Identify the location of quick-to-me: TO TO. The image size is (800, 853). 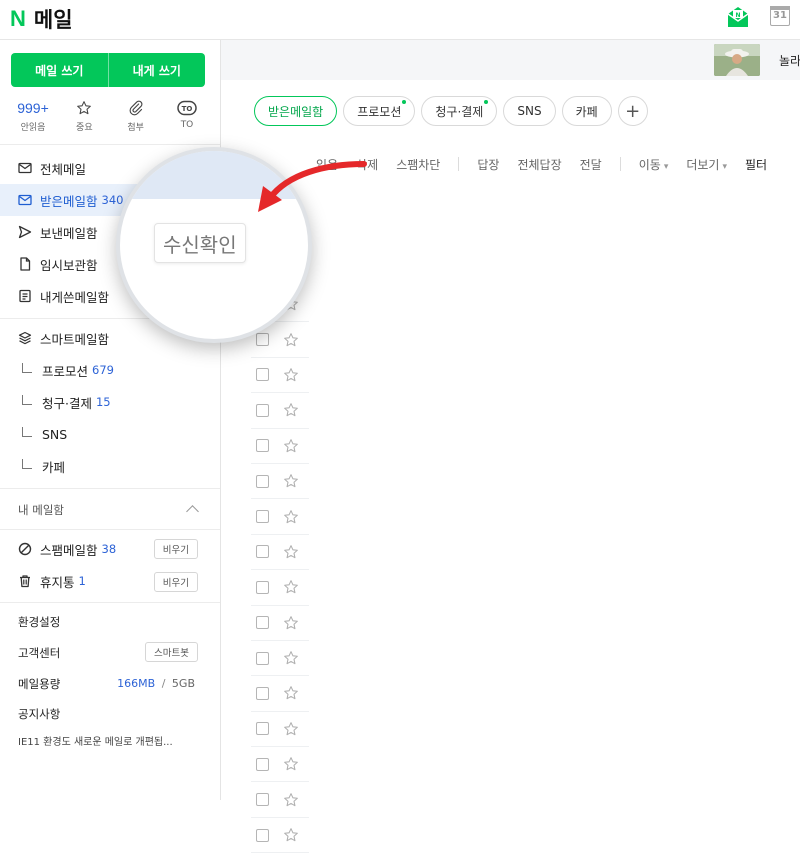
(187, 115).